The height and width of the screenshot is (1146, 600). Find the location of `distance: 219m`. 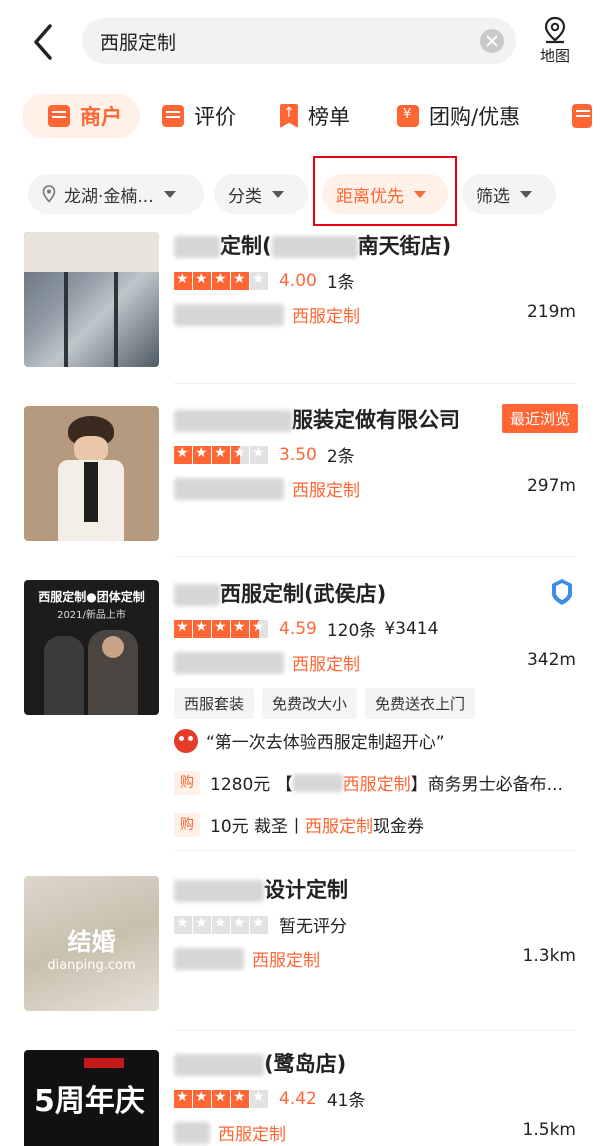

distance: 219m is located at coordinates (551, 312).